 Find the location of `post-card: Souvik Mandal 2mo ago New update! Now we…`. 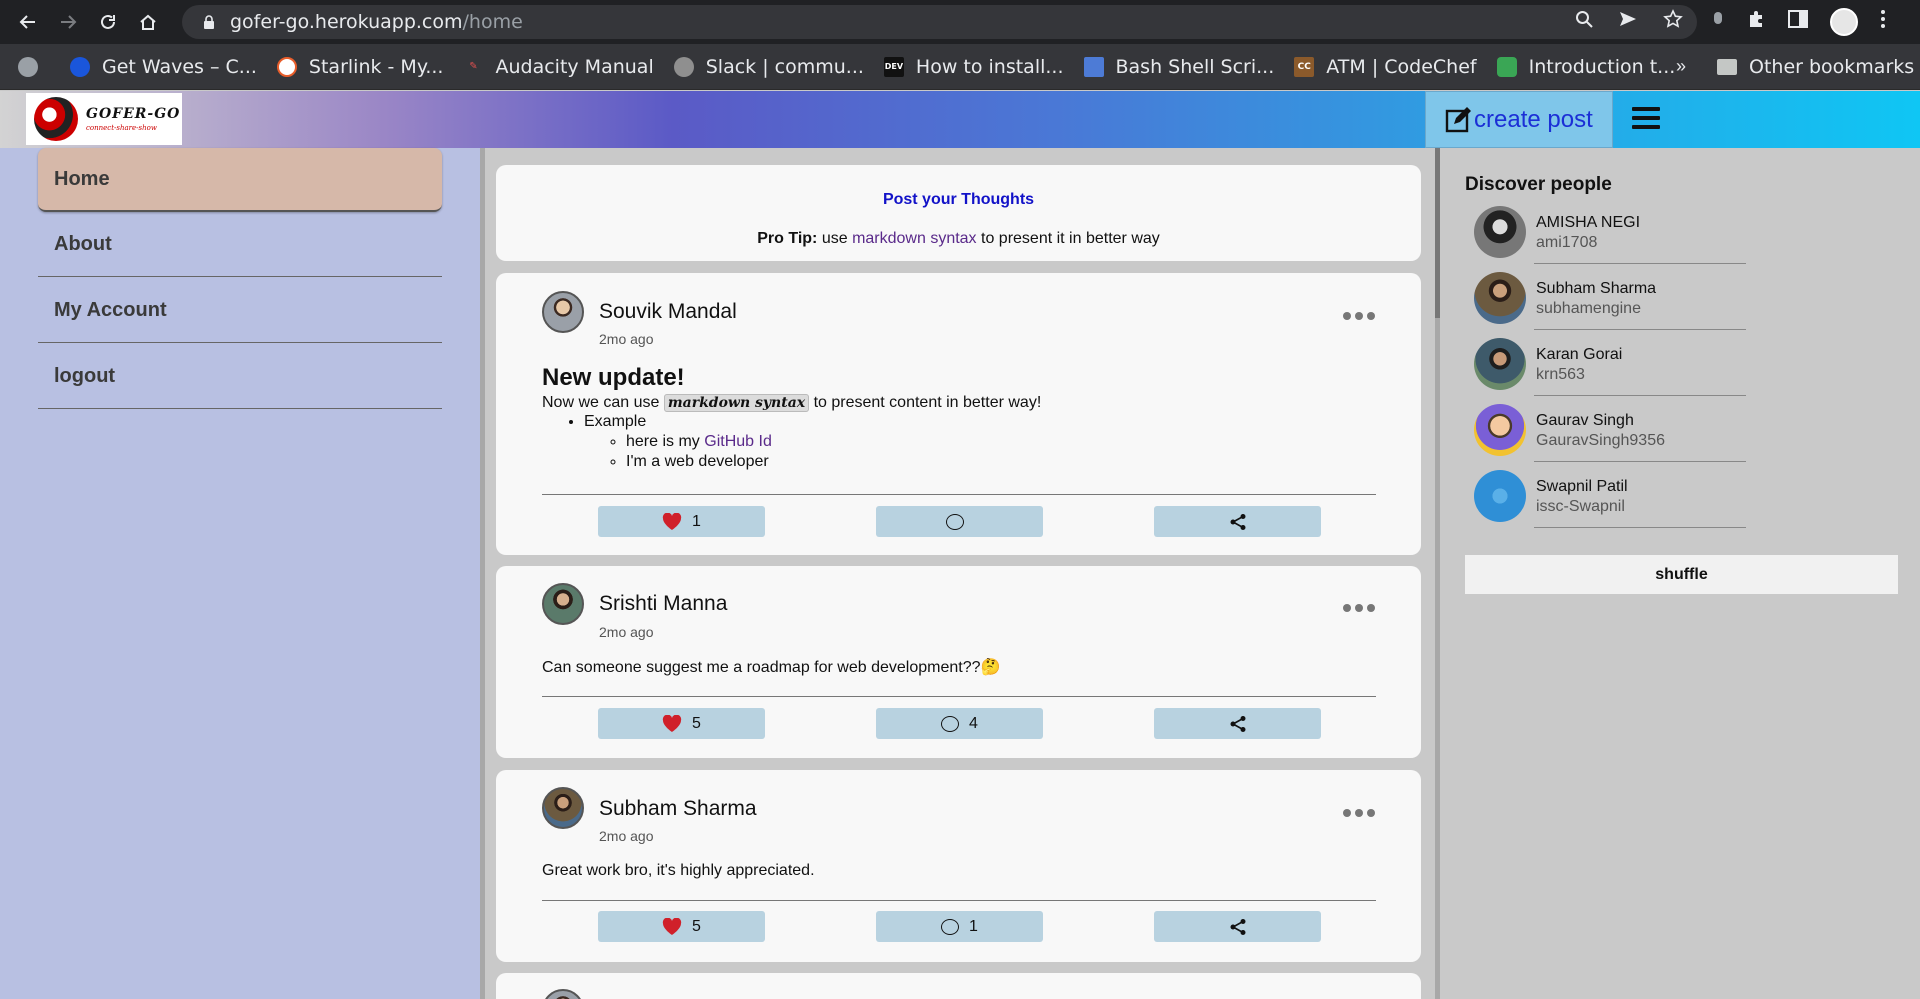

post-card: Souvik Mandal 2mo ago New update! Now we… is located at coordinates (958, 414).